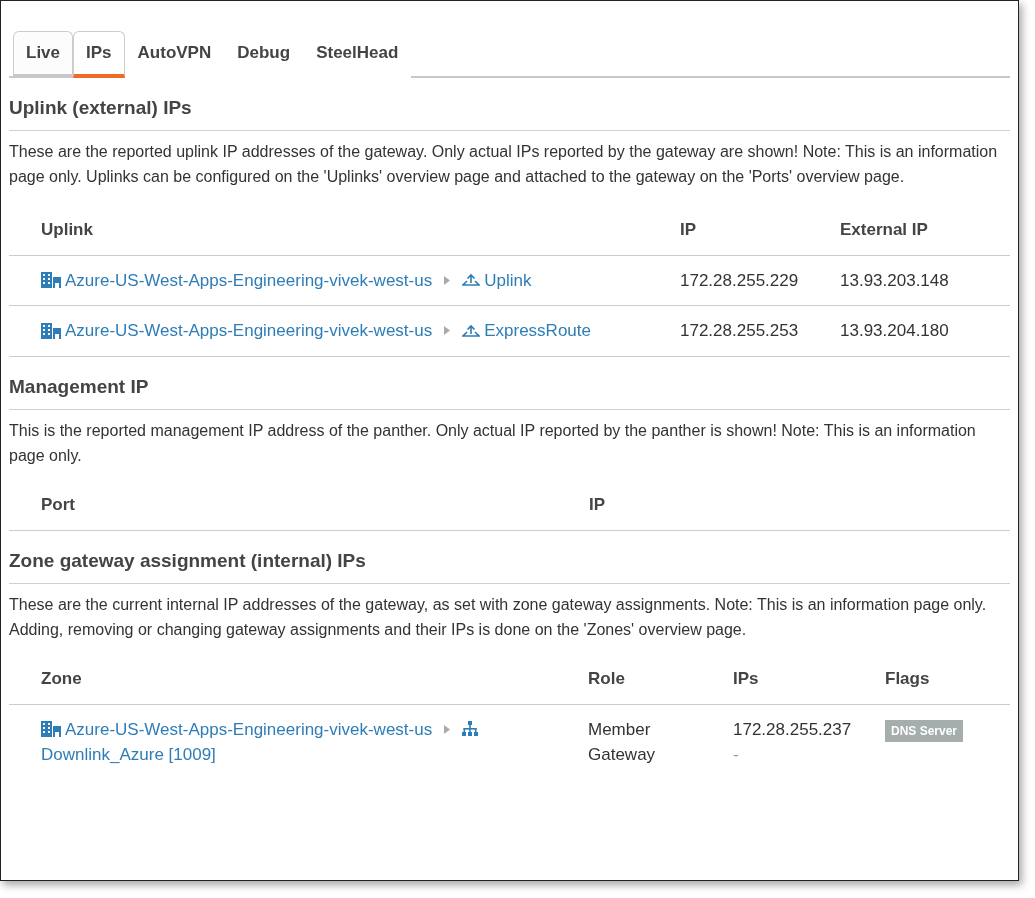 The width and height of the screenshot is (1035, 898). I want to click on flag-badge: DNS Server, so click(924, 730).